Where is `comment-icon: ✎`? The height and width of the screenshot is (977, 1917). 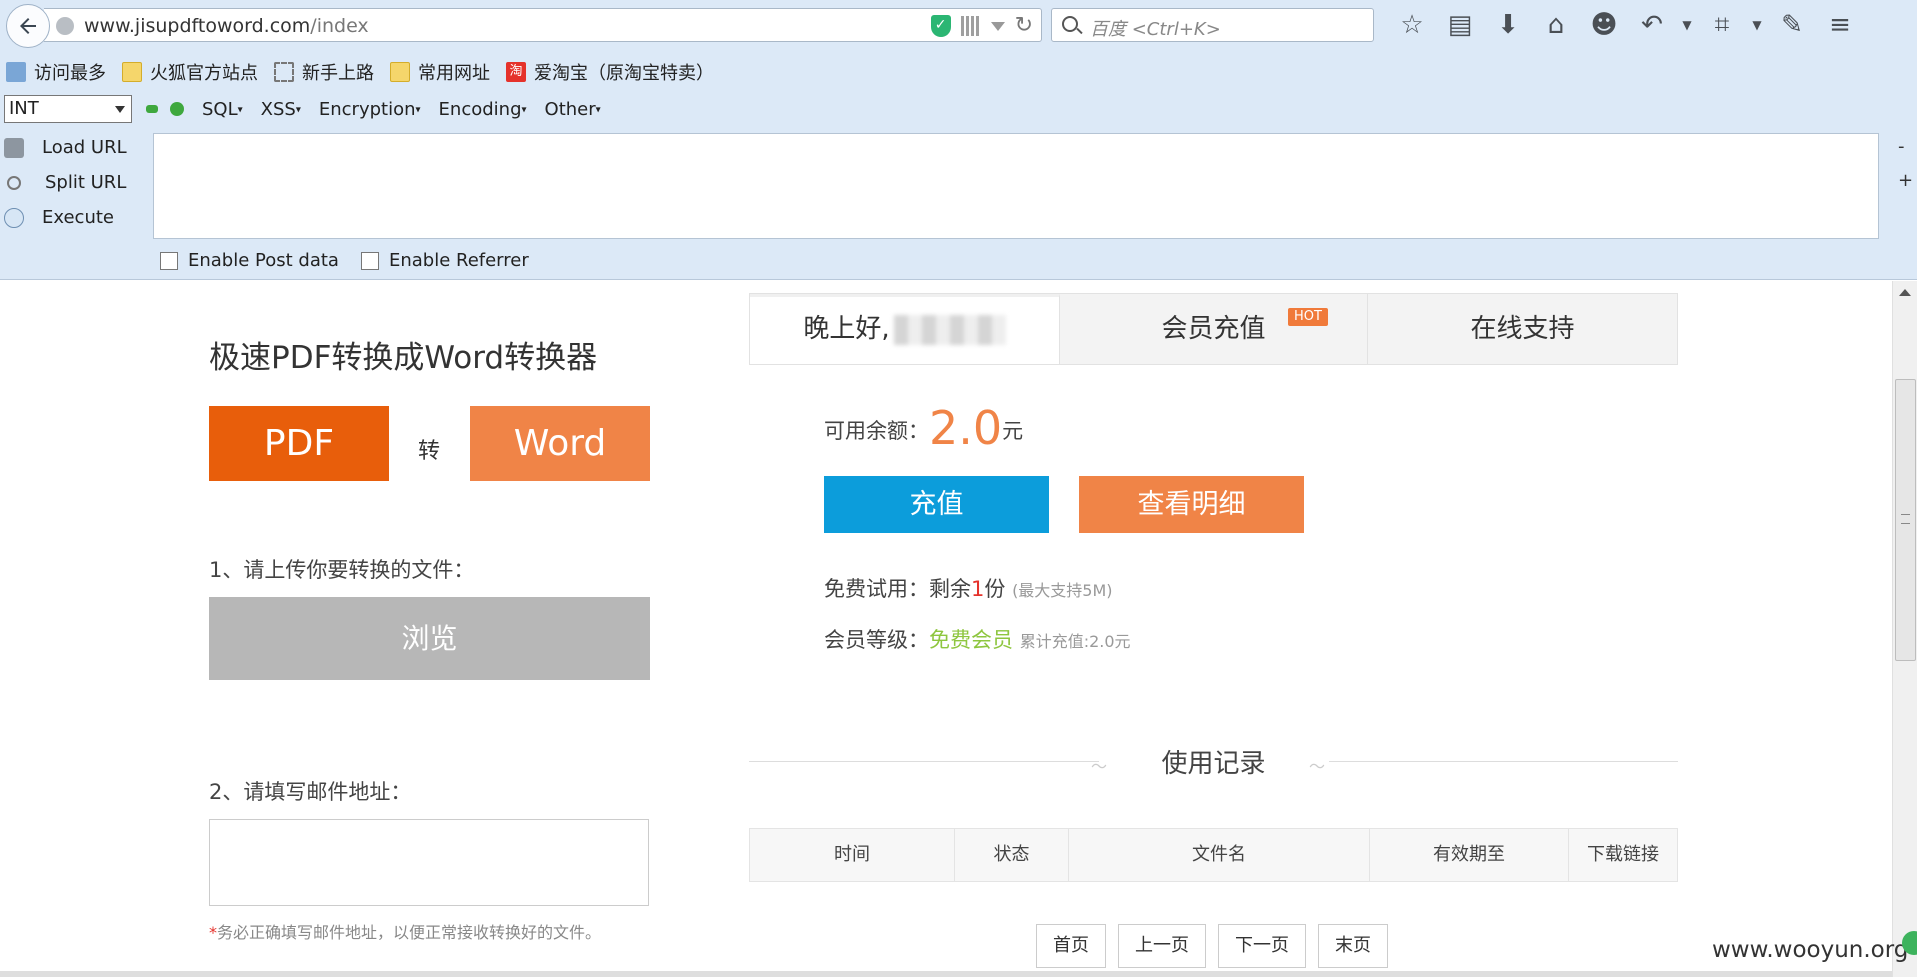 comment-icon: ✎ is located at coordinates (1792, 25).